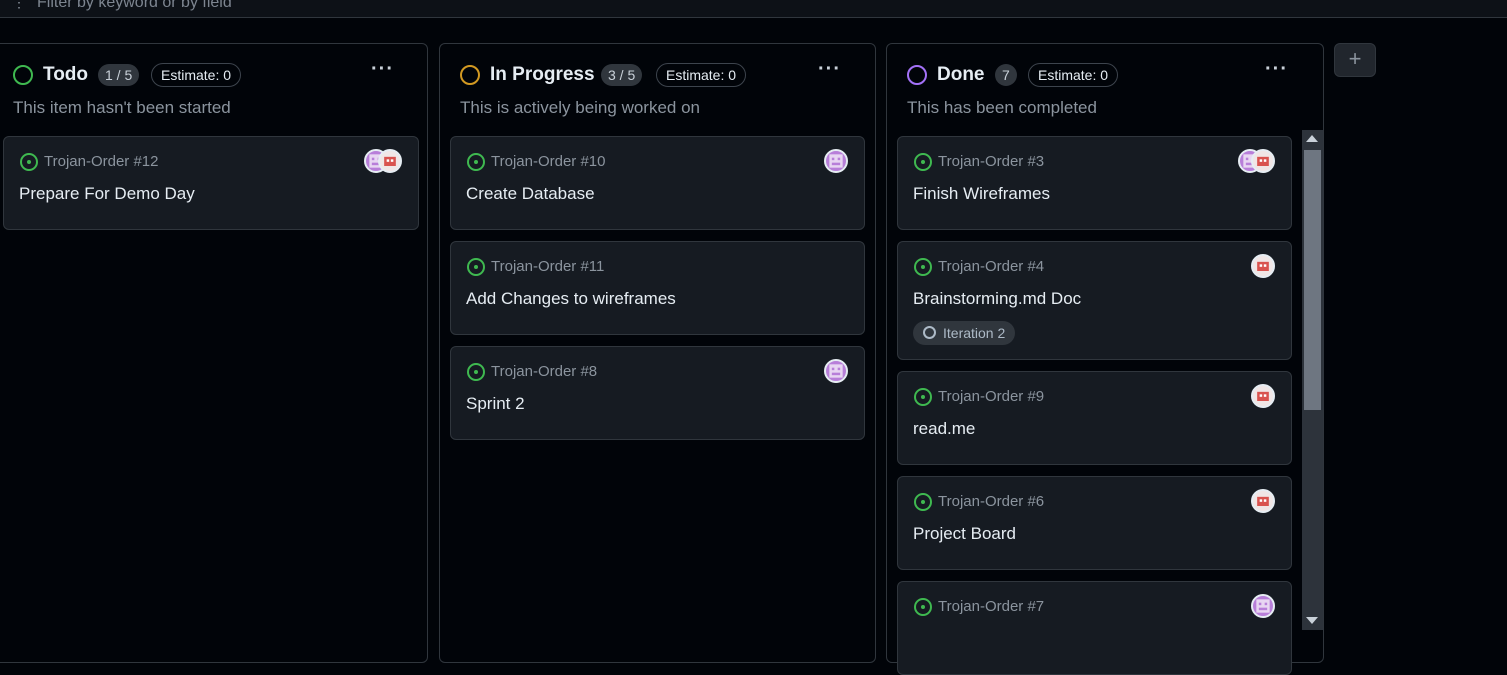 The image size is (1507, 675). Describe the element at coordinates (657, 183) in the screenshot. I see `issue-card: Trojan-Order #10 Create Database` at that location.